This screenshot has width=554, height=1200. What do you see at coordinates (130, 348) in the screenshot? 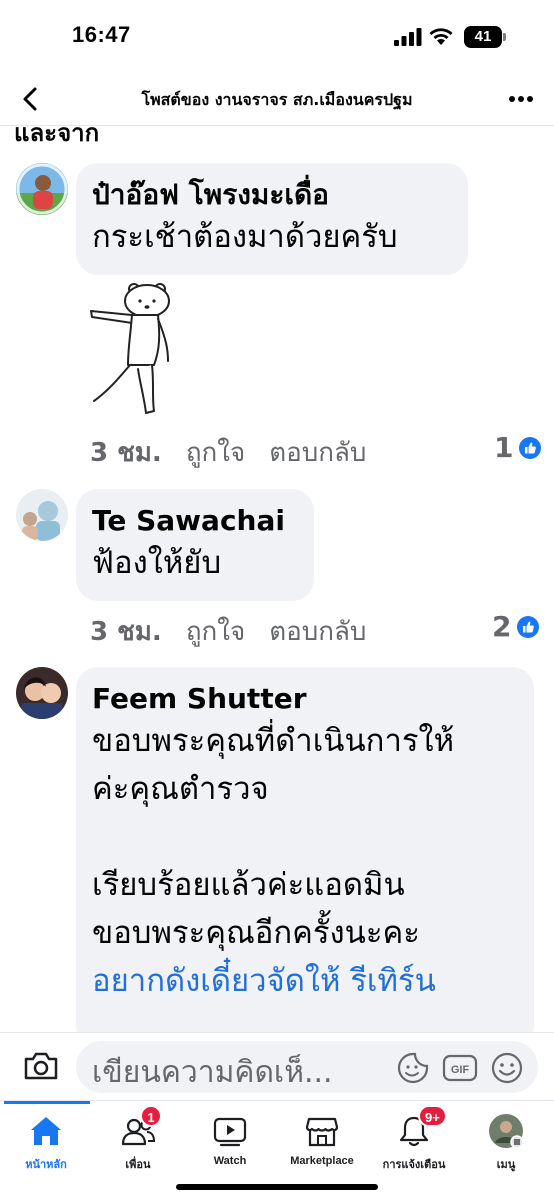
I see `bear-sticker` at bounding box center [130, 348].